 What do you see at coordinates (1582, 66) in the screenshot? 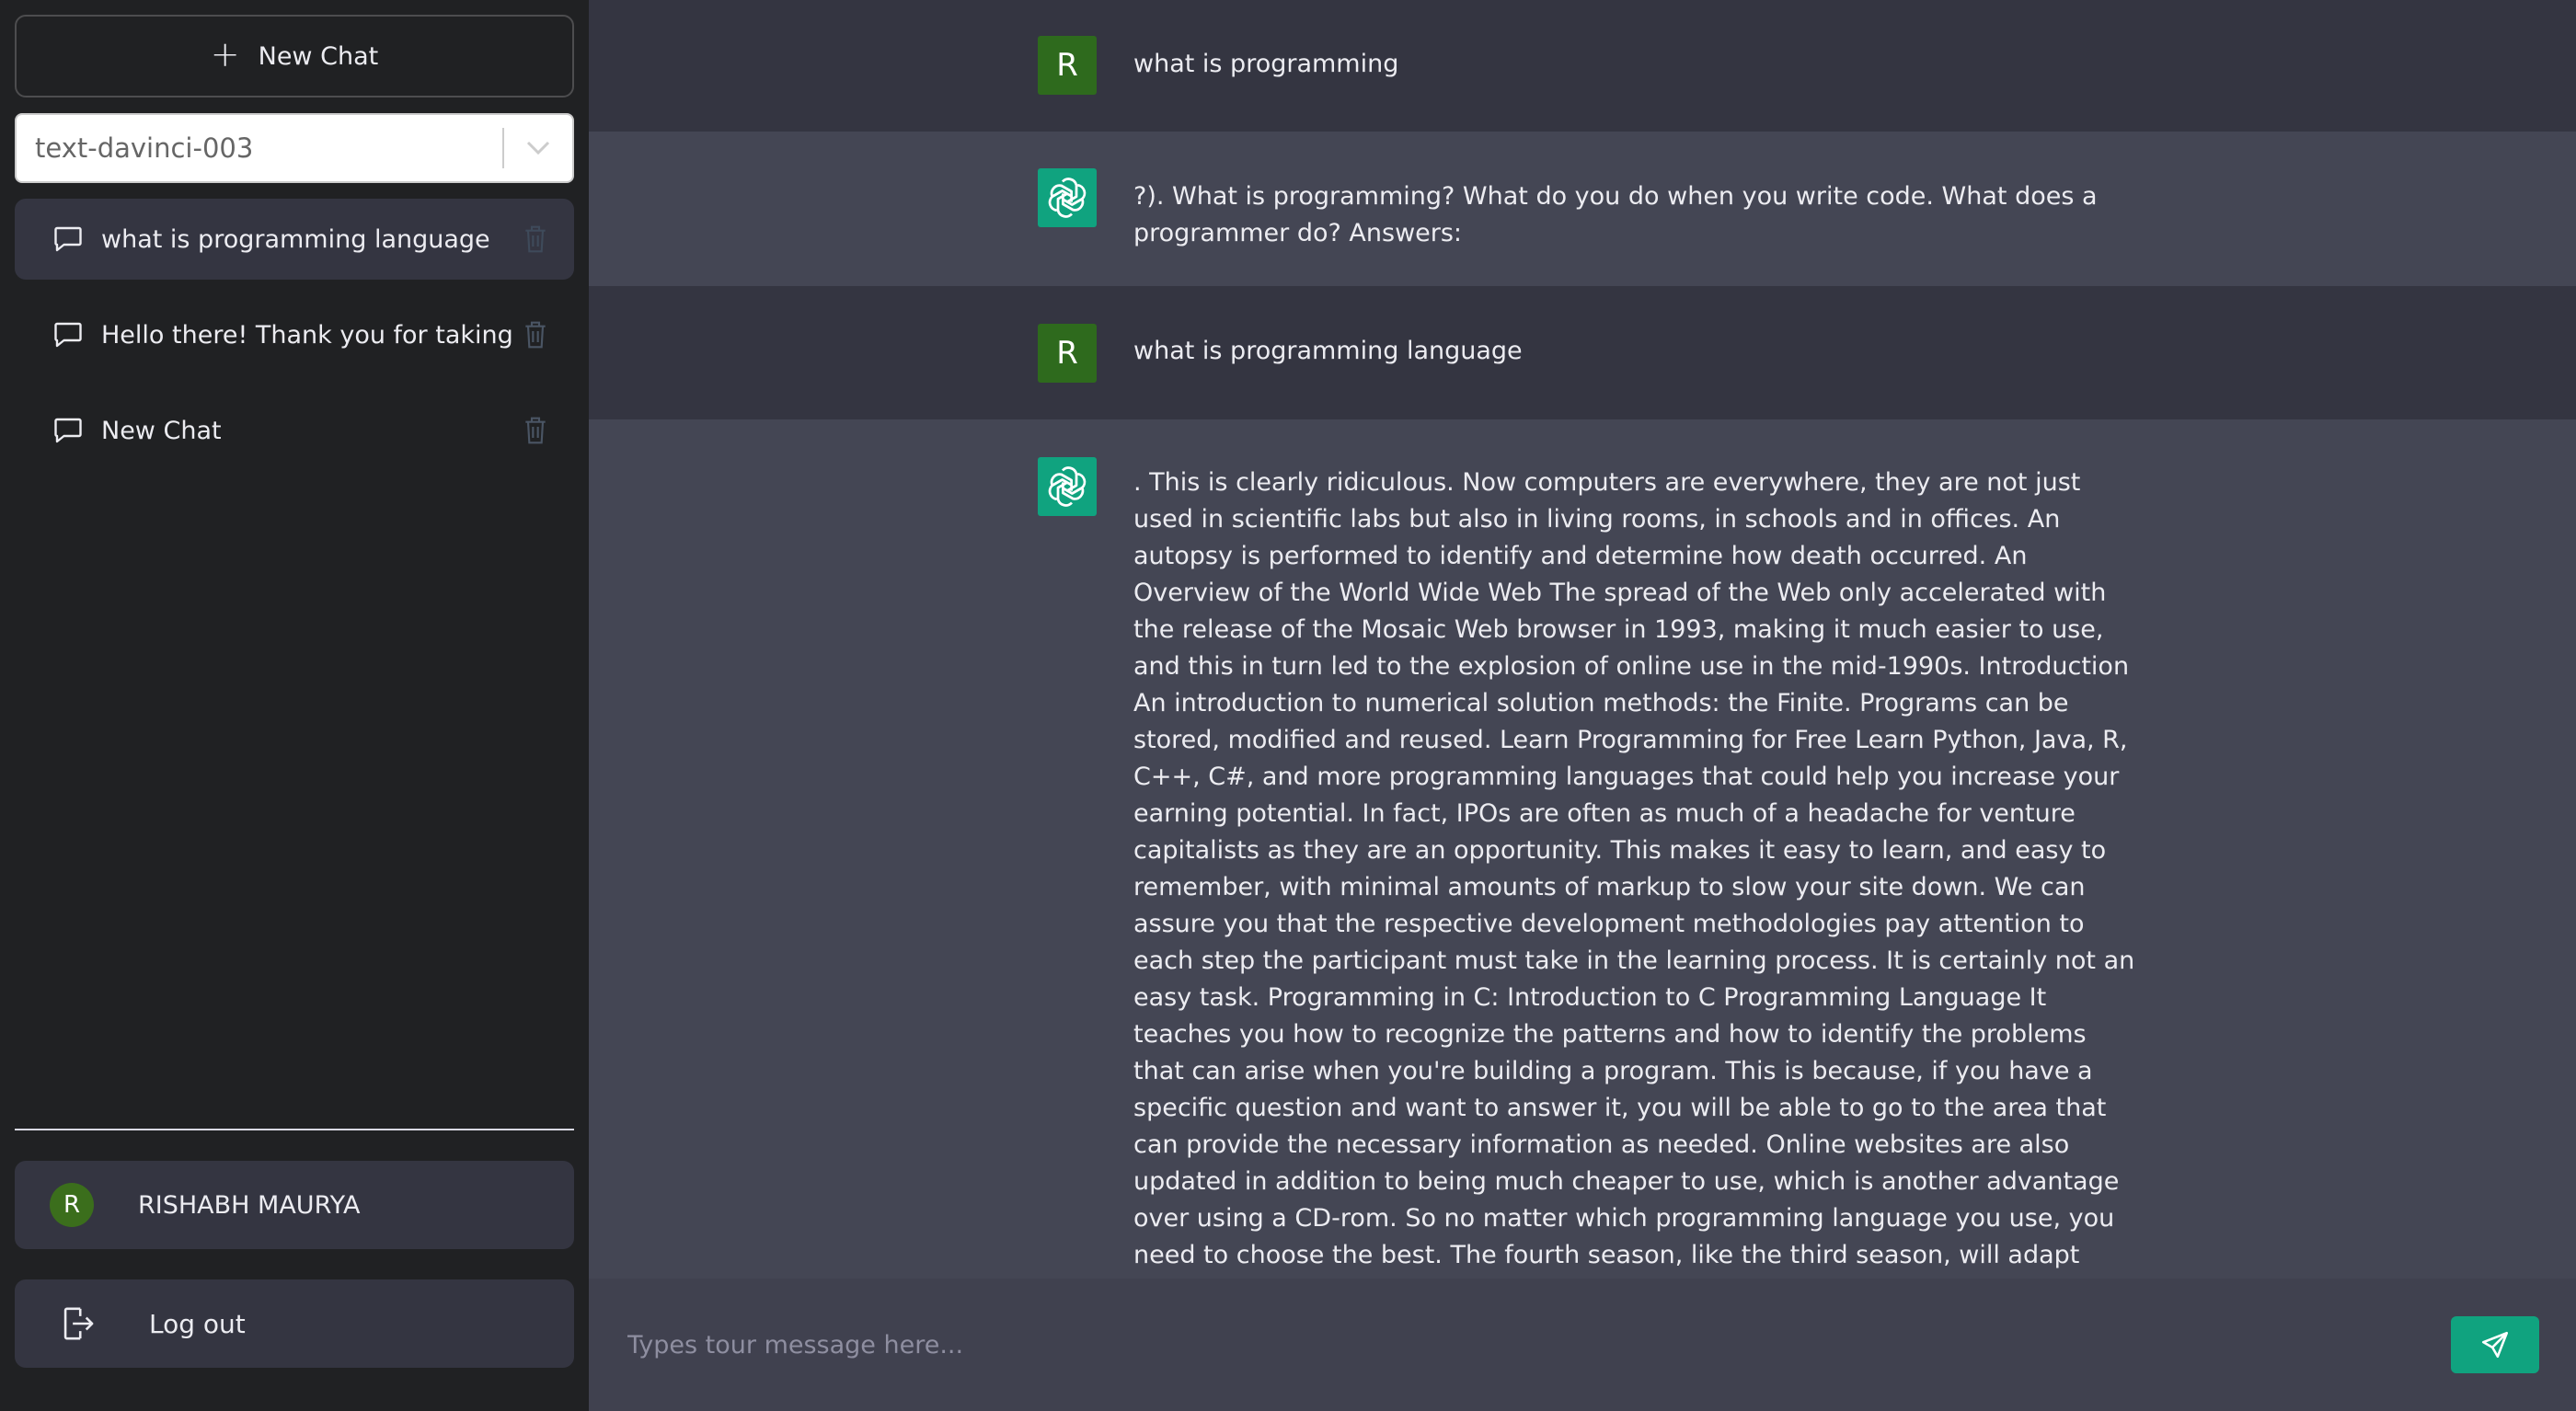
I see `user-message: R what is programming` at bounding box center [1582, 66].